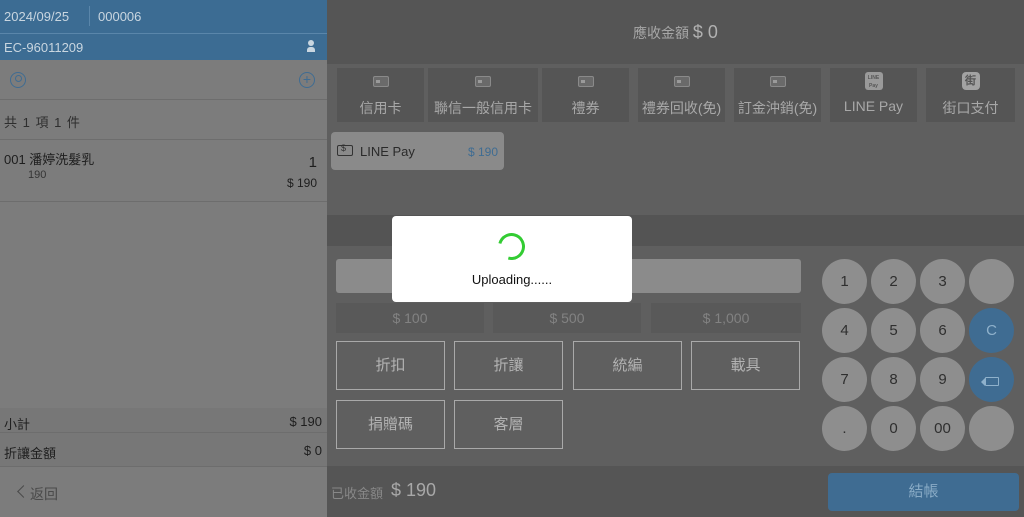 The image size is (1024, 517). Describe the element at coordinates (508, 365) in the screenshot. I see `allowance-button: 折讓` at that location.